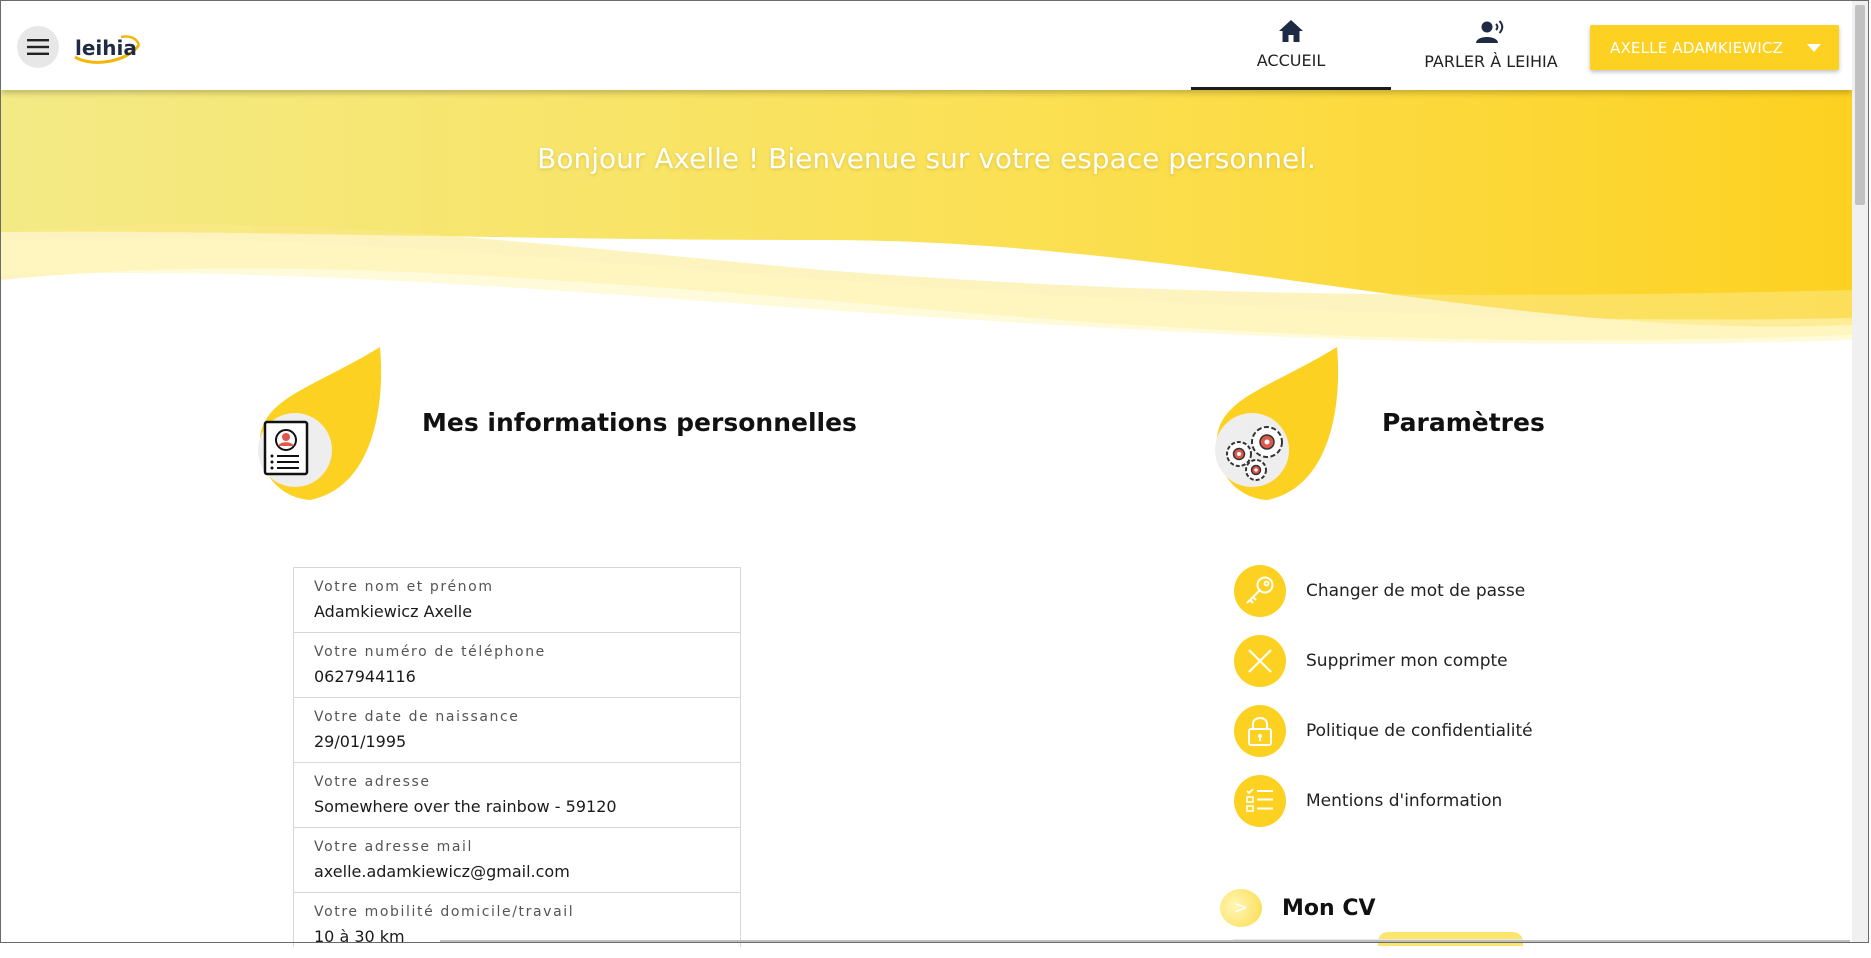  I want to click on personal-info-header: Mes informations personnelles, so click(556, 422).